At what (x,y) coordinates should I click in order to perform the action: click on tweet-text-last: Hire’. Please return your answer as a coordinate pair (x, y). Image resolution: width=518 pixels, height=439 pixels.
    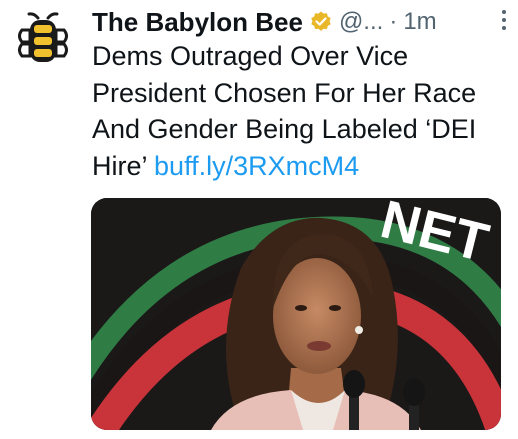
    Looking at the image, I should click on (119, 165).